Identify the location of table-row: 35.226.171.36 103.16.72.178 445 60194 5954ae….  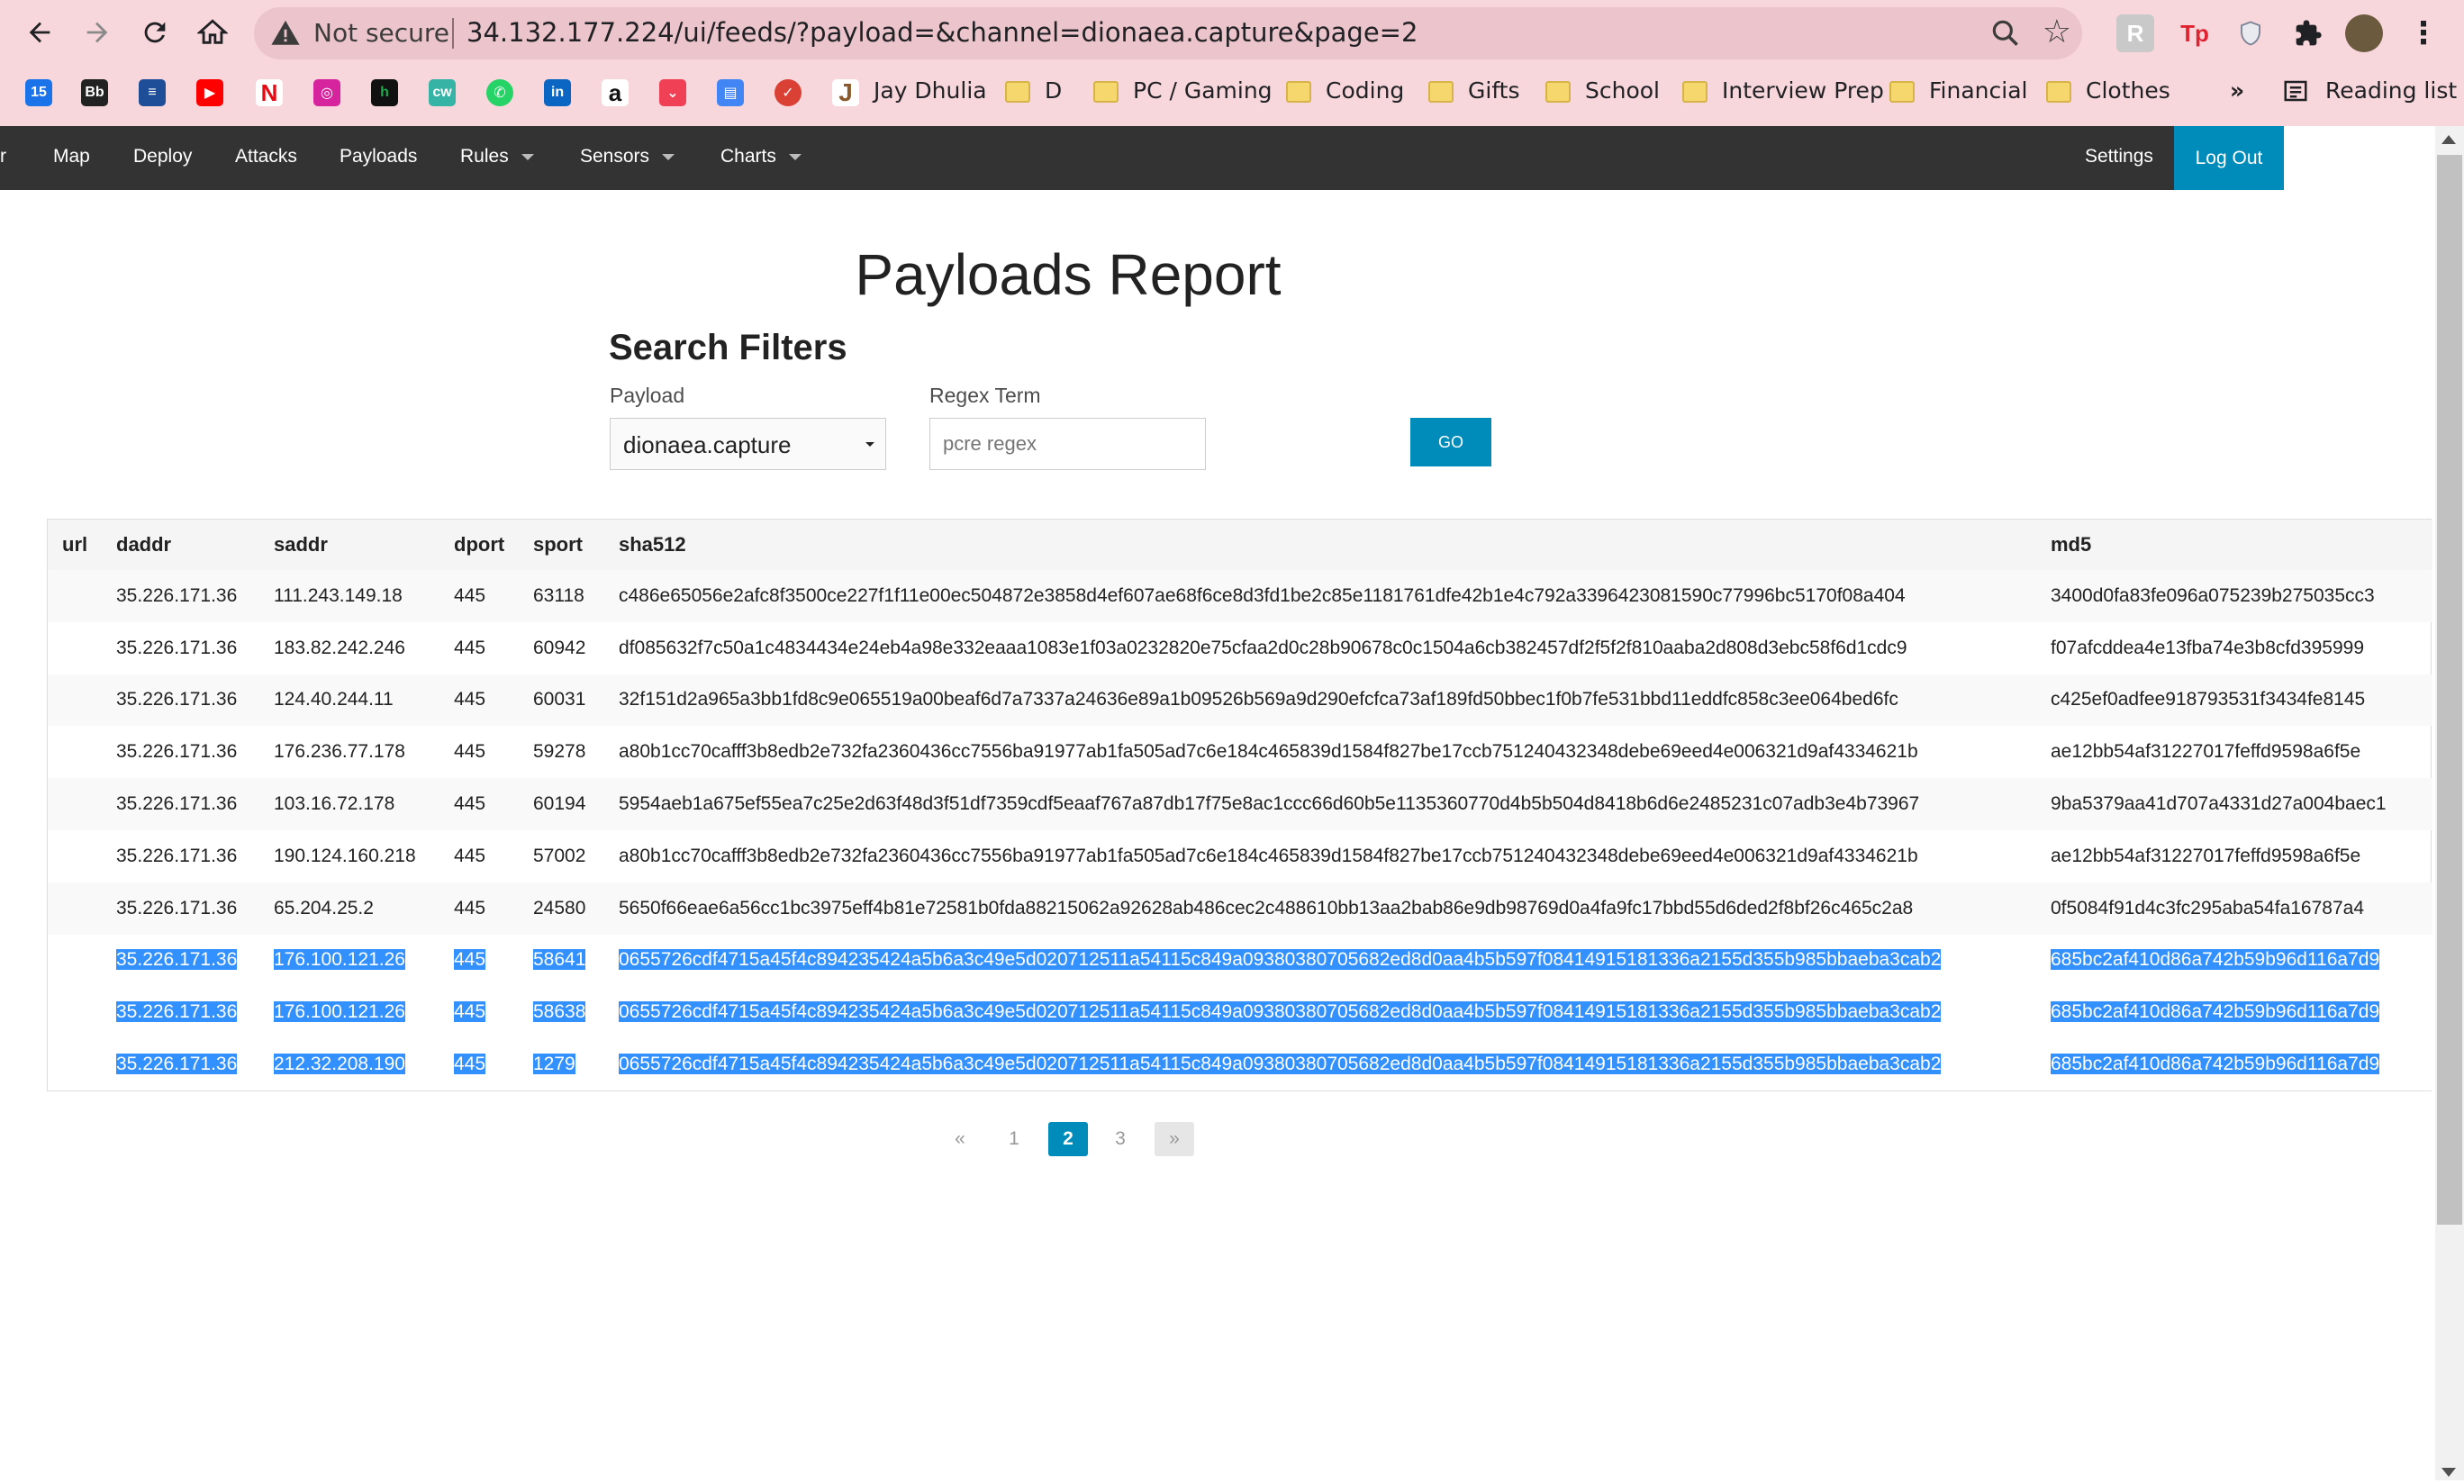
(1240, 804).